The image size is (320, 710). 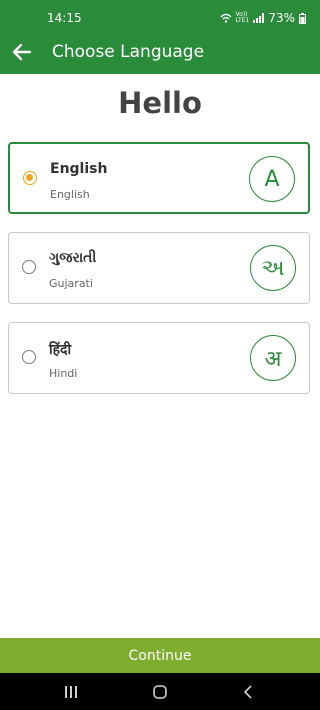 I want to click on battery-icon, so click(x=302, y=18).